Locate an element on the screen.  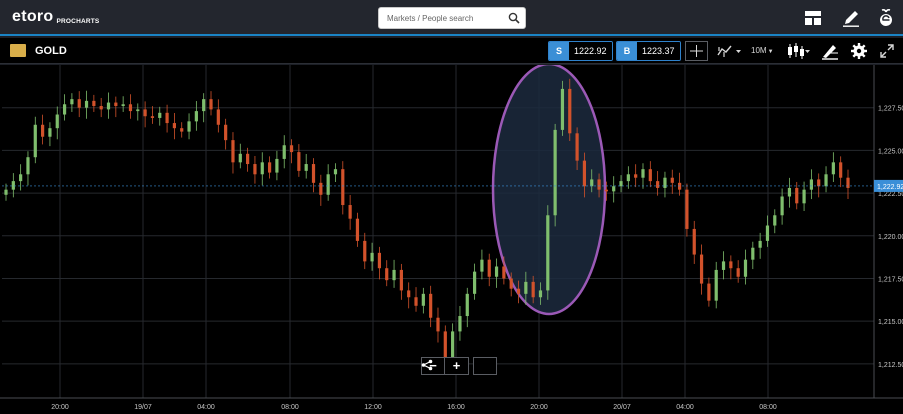
search-box is located at coordinates (452, 18).